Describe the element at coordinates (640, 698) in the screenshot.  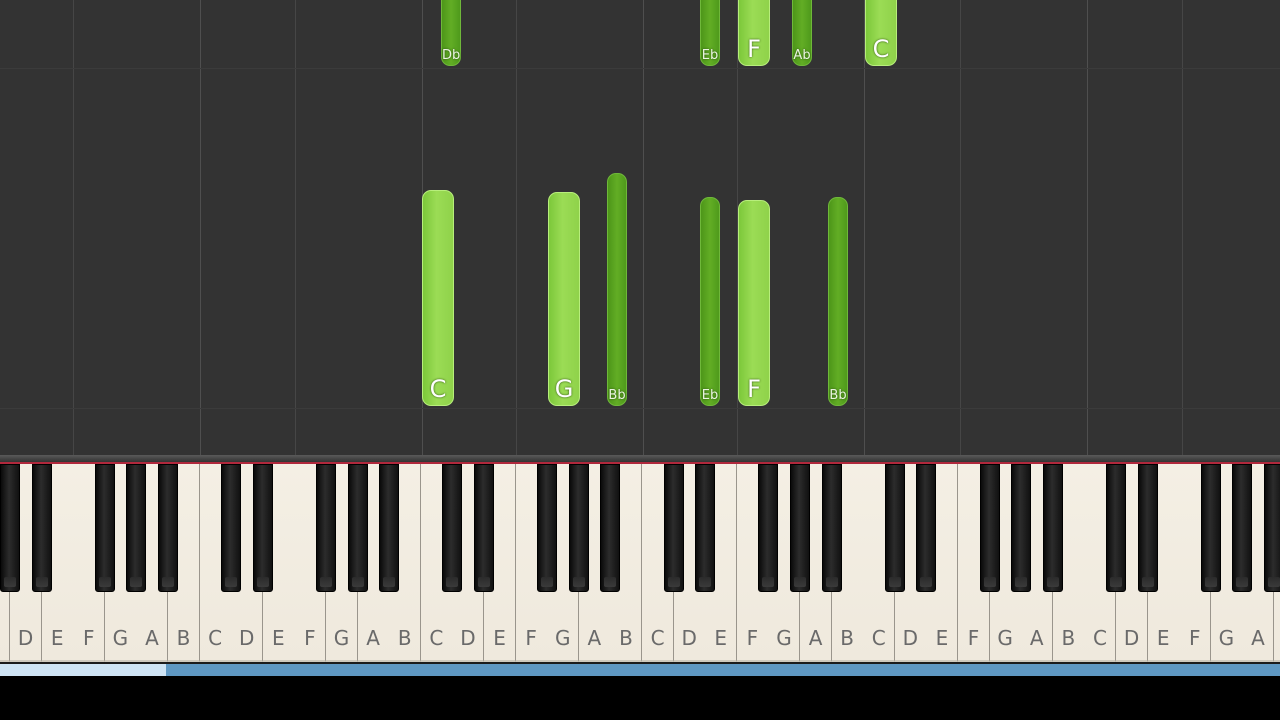
I see `letterbox-bar` at that location.